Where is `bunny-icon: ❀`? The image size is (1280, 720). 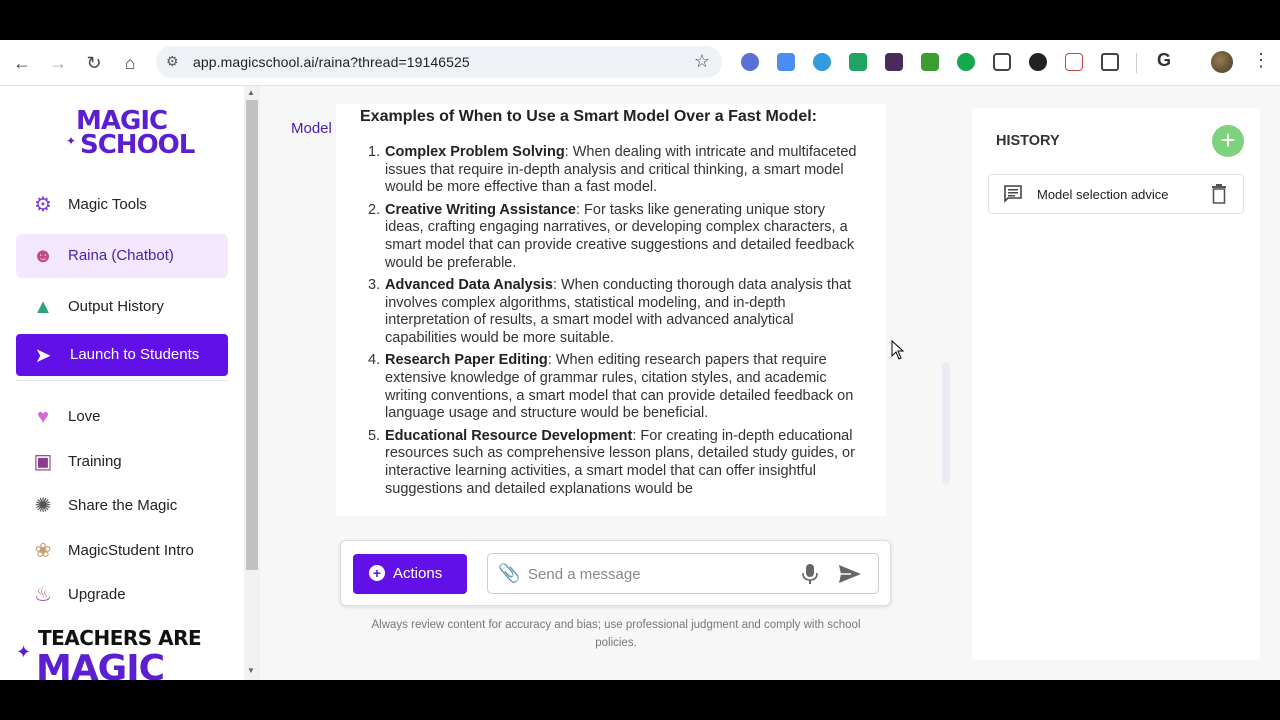 bunny-icon: ❀ is located at coordinates (43, 551).